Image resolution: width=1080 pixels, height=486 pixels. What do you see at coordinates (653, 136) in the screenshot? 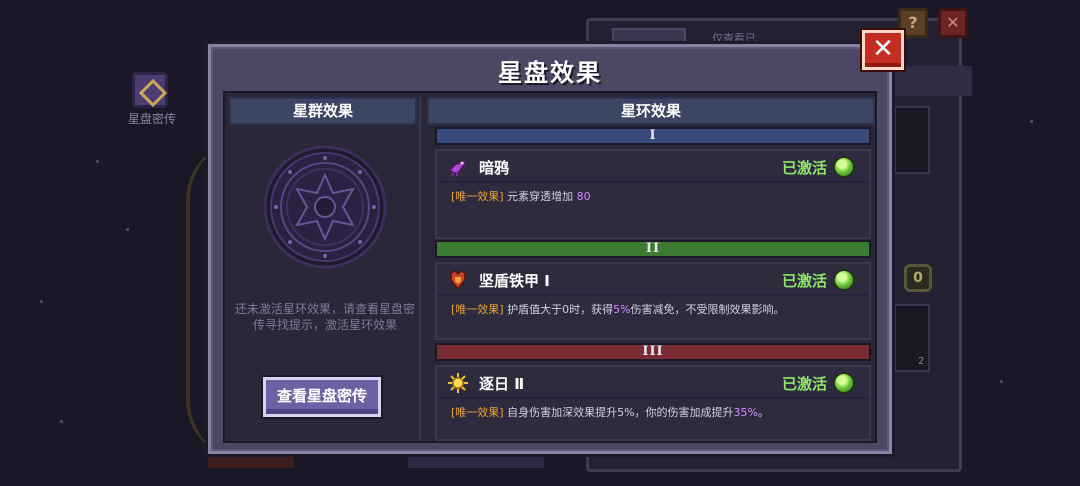
I see `ring-tier-banner: I` at bounding box center [653, 136].